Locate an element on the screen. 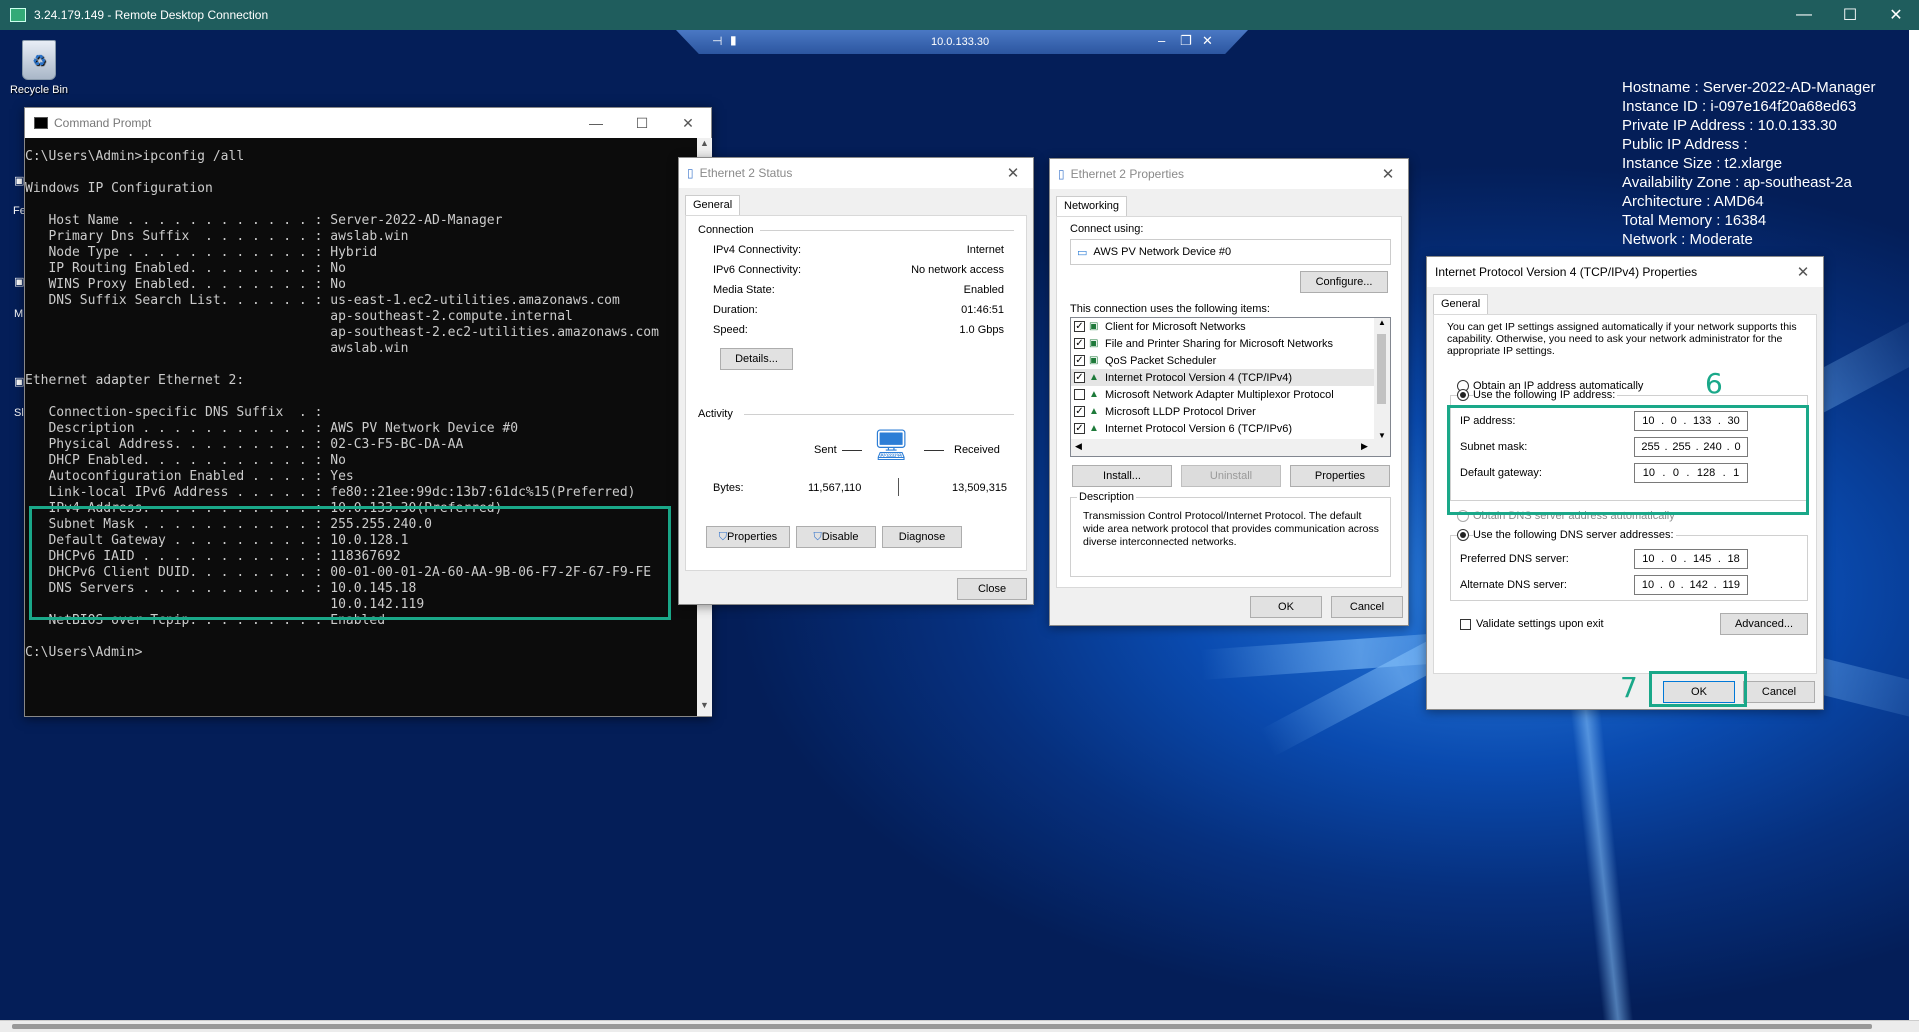  bginfo-line: Instance ID : i-097e164f20a68ed63 is located at coordinates (1739, 106).